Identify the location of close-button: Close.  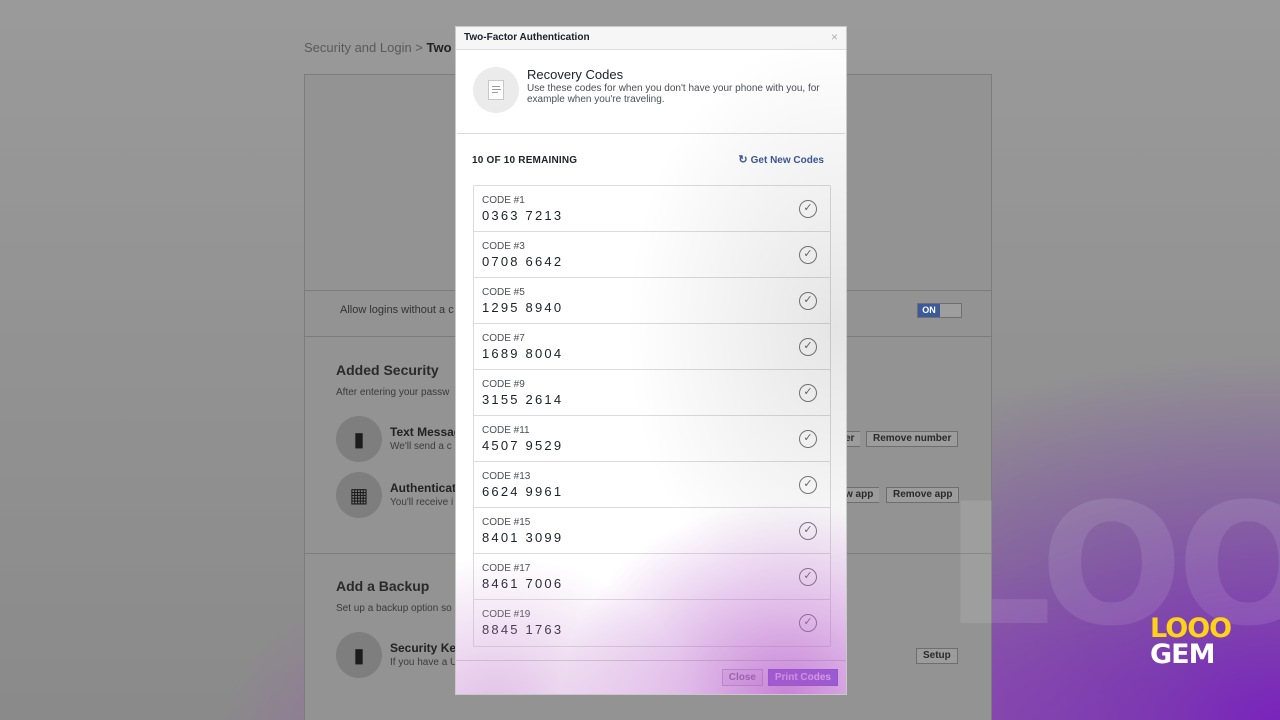
(742, 677).